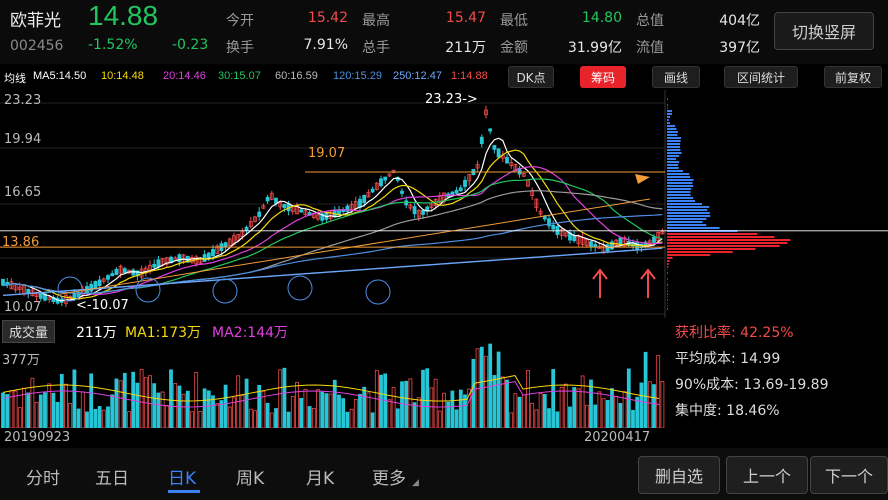  I want to click on dk-point-button: DK点, so click(531, 77).